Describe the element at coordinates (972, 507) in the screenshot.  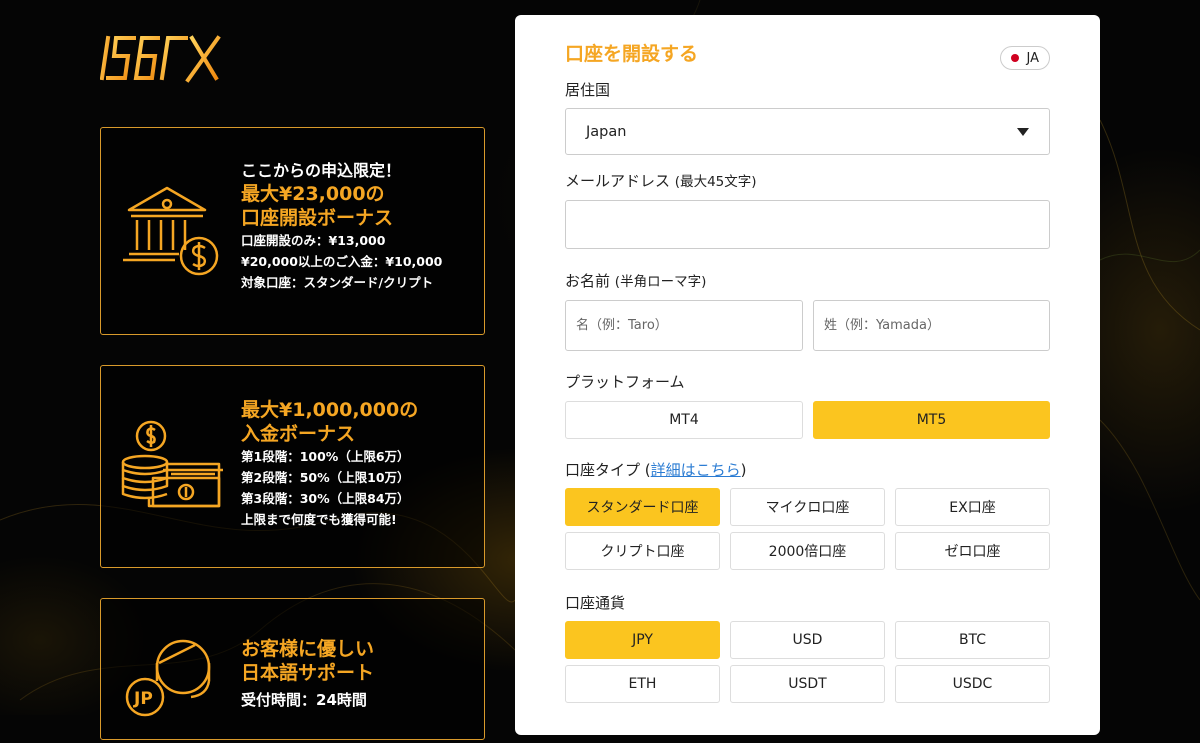
I see `account-type-ex: EX口座` at that location.